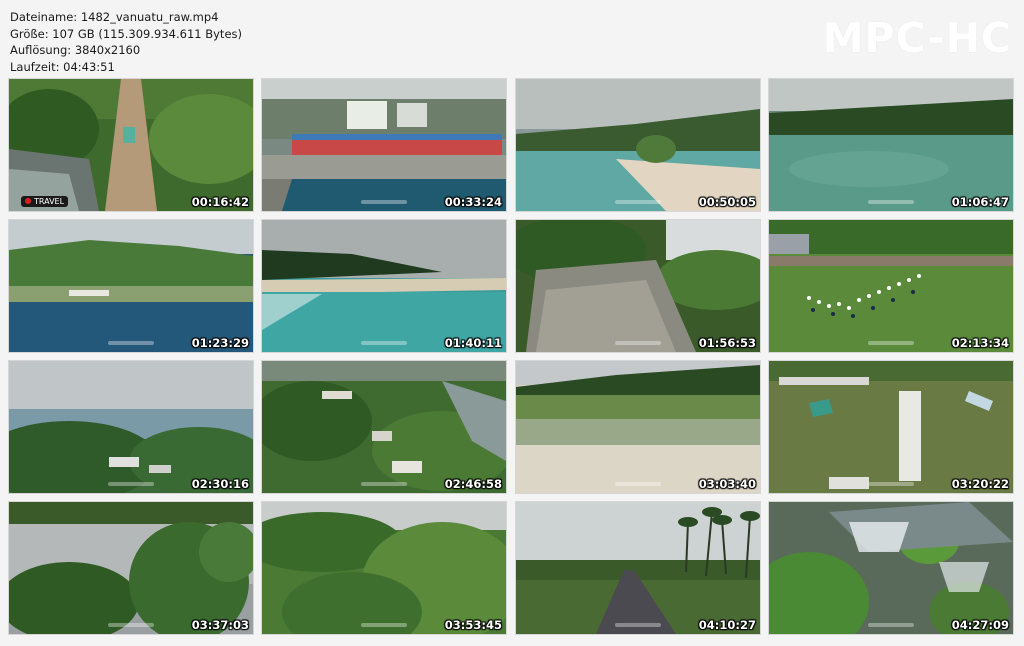  Describe the element at coordinates (220, 484) in the screenshot. I see `timestamp-label: 02:30:16` at that location.